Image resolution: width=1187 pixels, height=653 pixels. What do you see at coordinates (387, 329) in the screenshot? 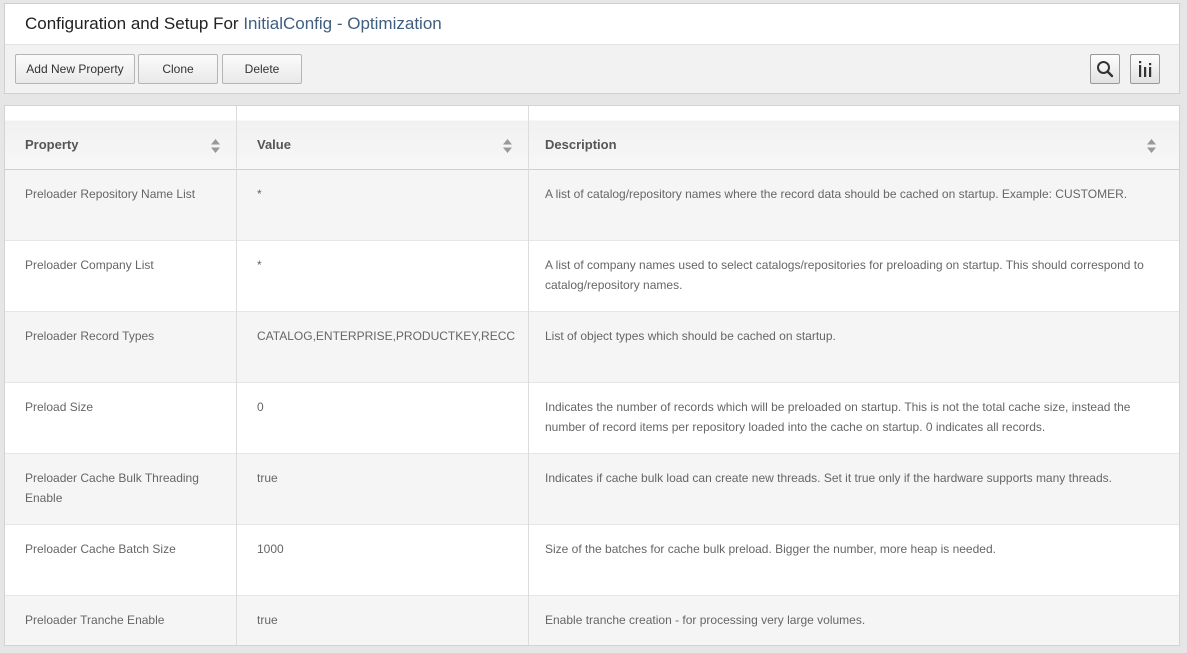
I see `cell-value: CATALOG,ENTERPRISE,PRODUCTKEY,RECC` at bounding box center [387, 329].